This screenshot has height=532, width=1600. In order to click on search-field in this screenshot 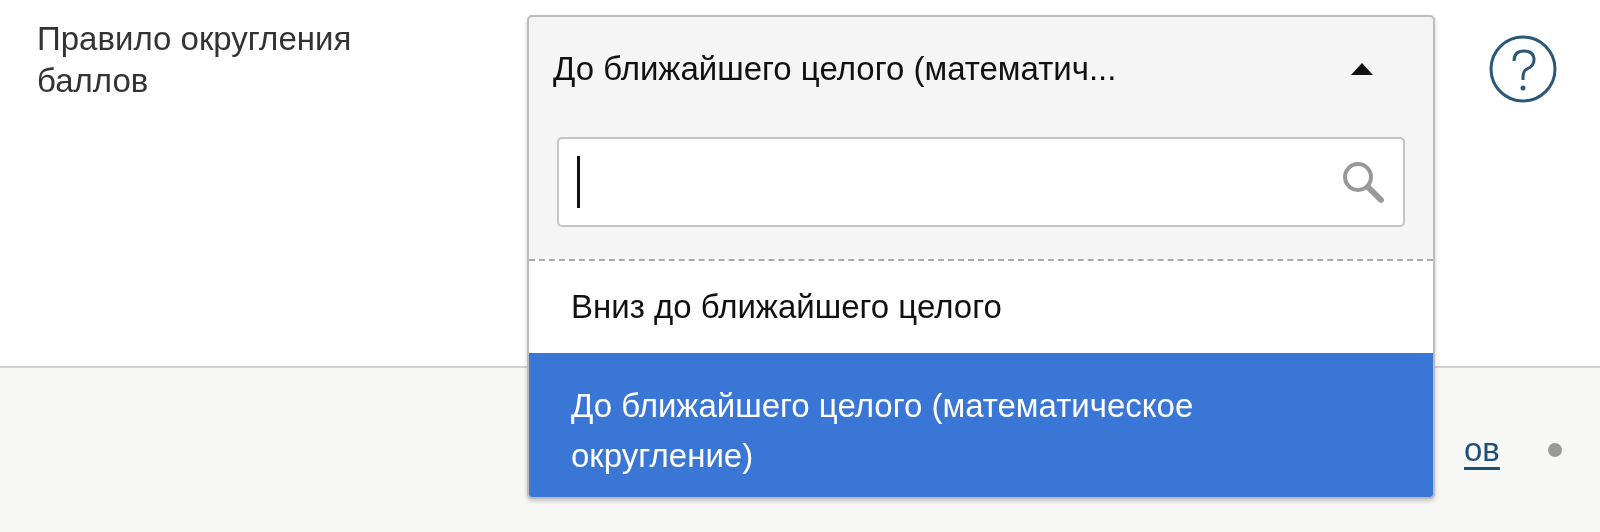, I will do `click(981, 182)`.